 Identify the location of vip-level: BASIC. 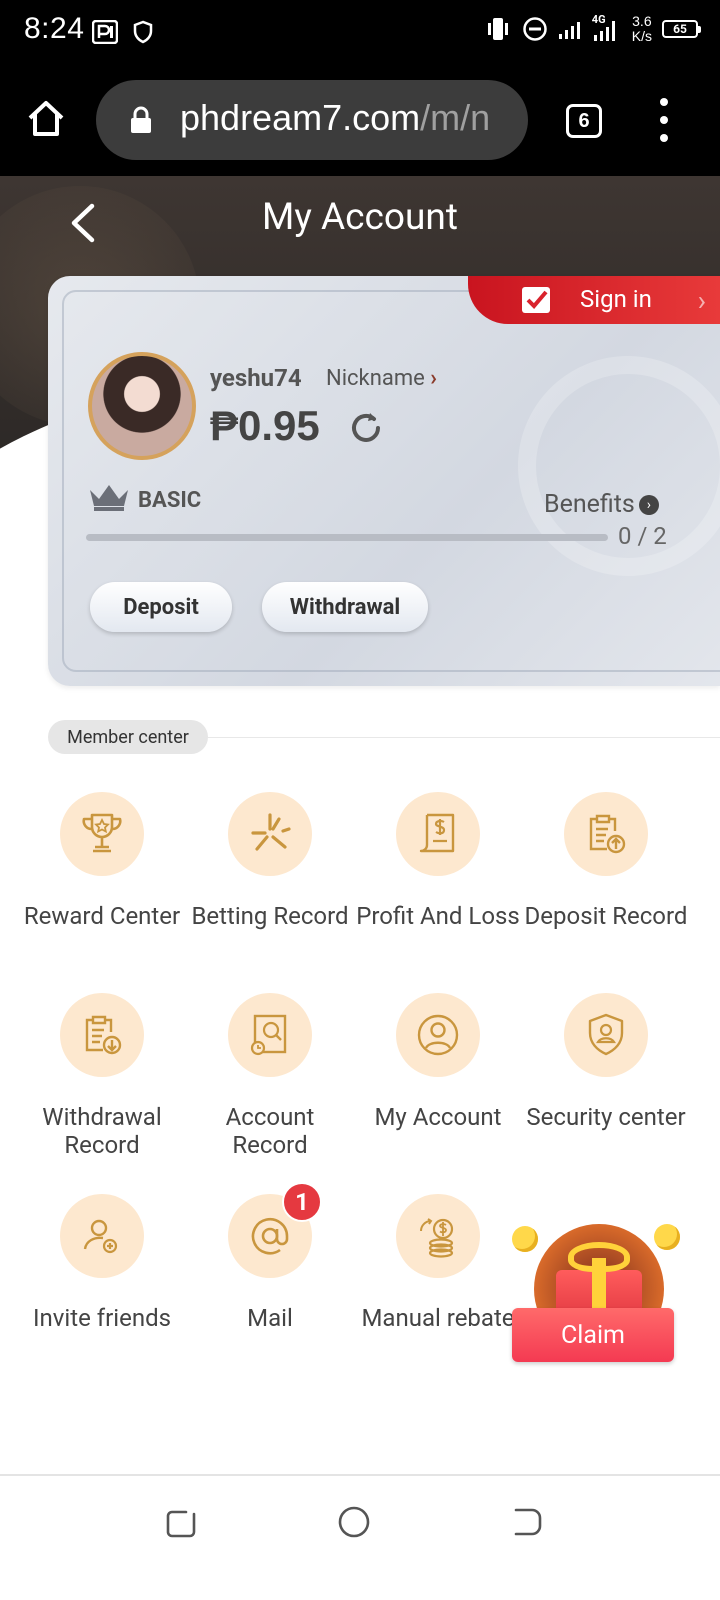
(170, 500).